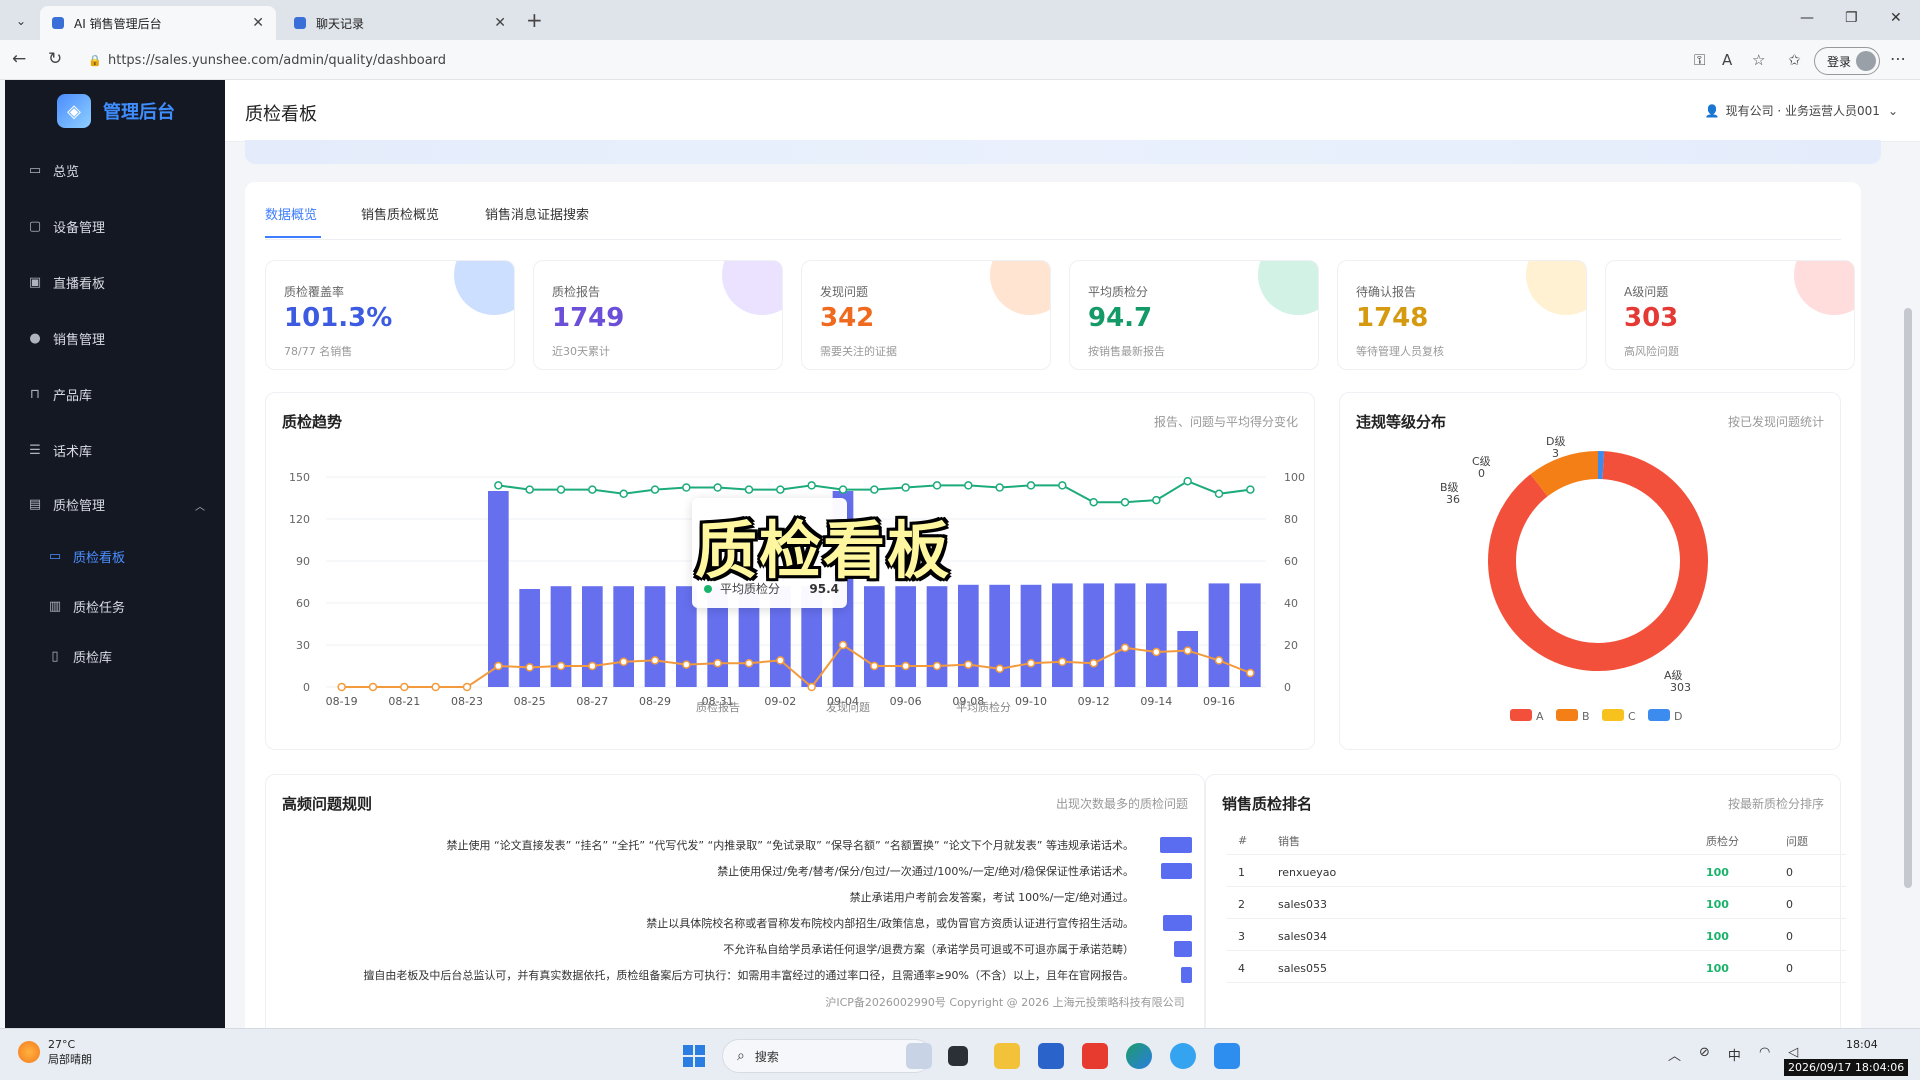  Describe the element at coordinates (55, 59) in the screenshot. I see `reload-icon: ↻` at that location.